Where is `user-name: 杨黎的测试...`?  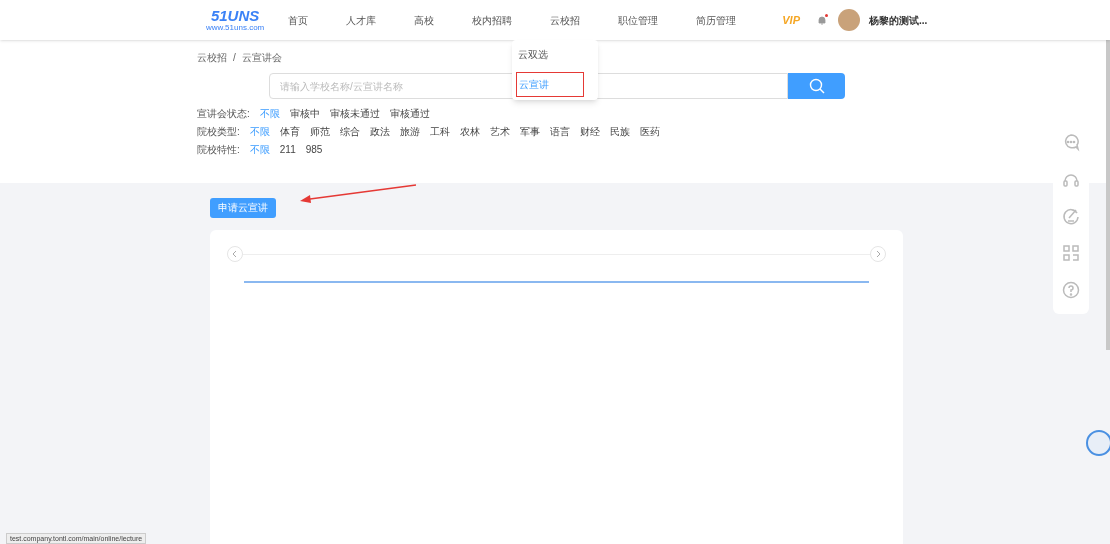 user-name: 杨黎的测试... is located at coordinates (898, 20).